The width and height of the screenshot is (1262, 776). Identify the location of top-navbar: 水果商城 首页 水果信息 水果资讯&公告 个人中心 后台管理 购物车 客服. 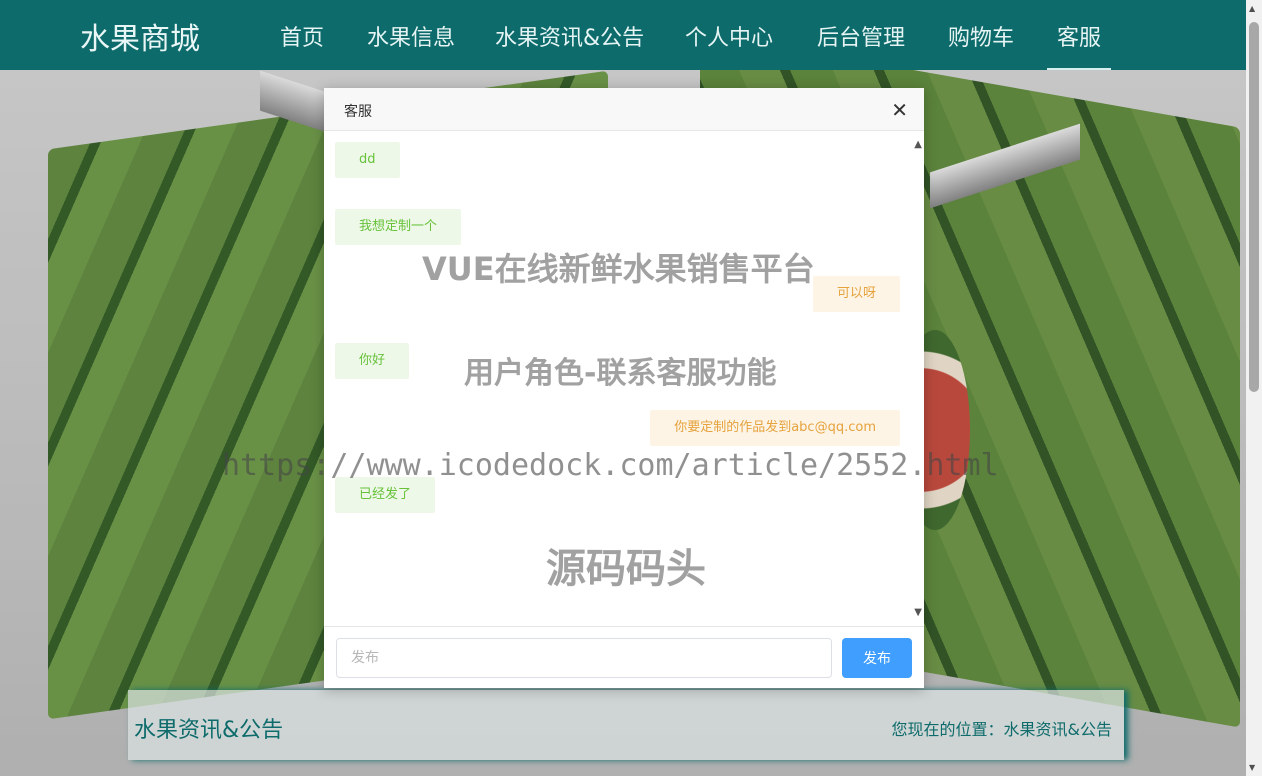
(623, 35).